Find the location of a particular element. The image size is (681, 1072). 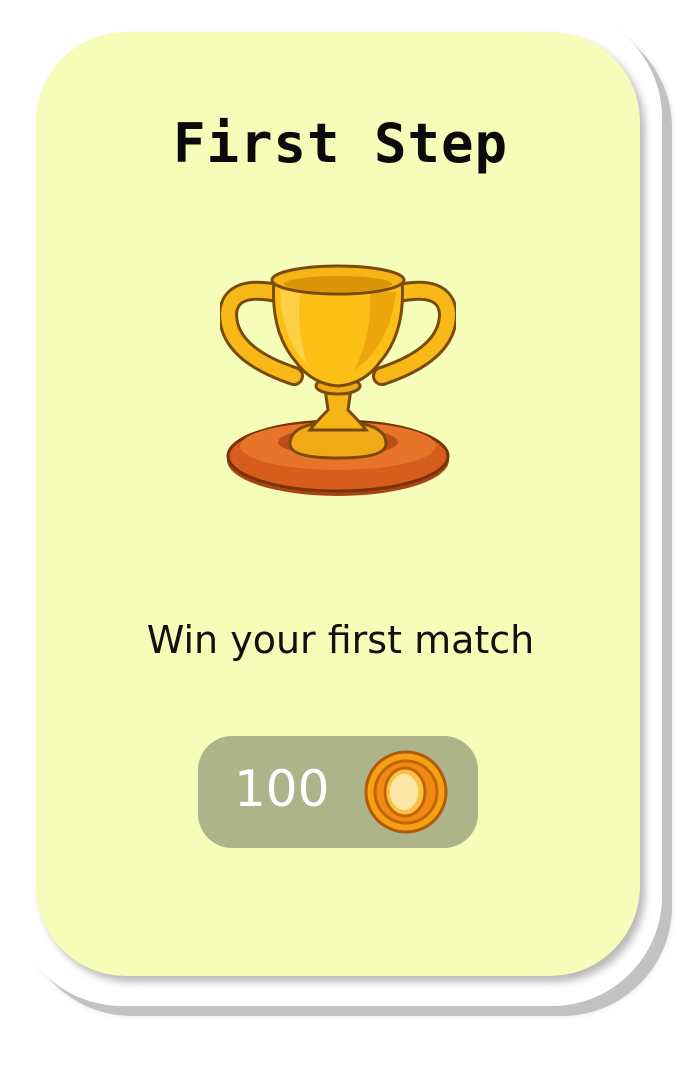

coin-icon is located at coordinates (406, 792).